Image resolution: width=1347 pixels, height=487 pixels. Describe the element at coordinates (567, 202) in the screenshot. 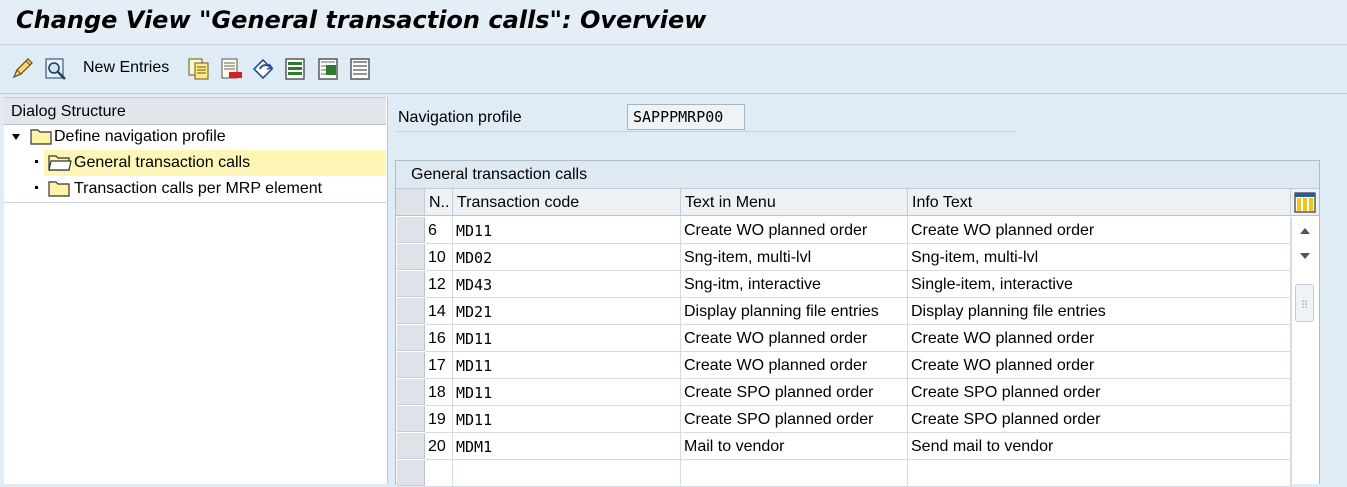

I see `column-header-transaction-code: Transaction code` at that location.